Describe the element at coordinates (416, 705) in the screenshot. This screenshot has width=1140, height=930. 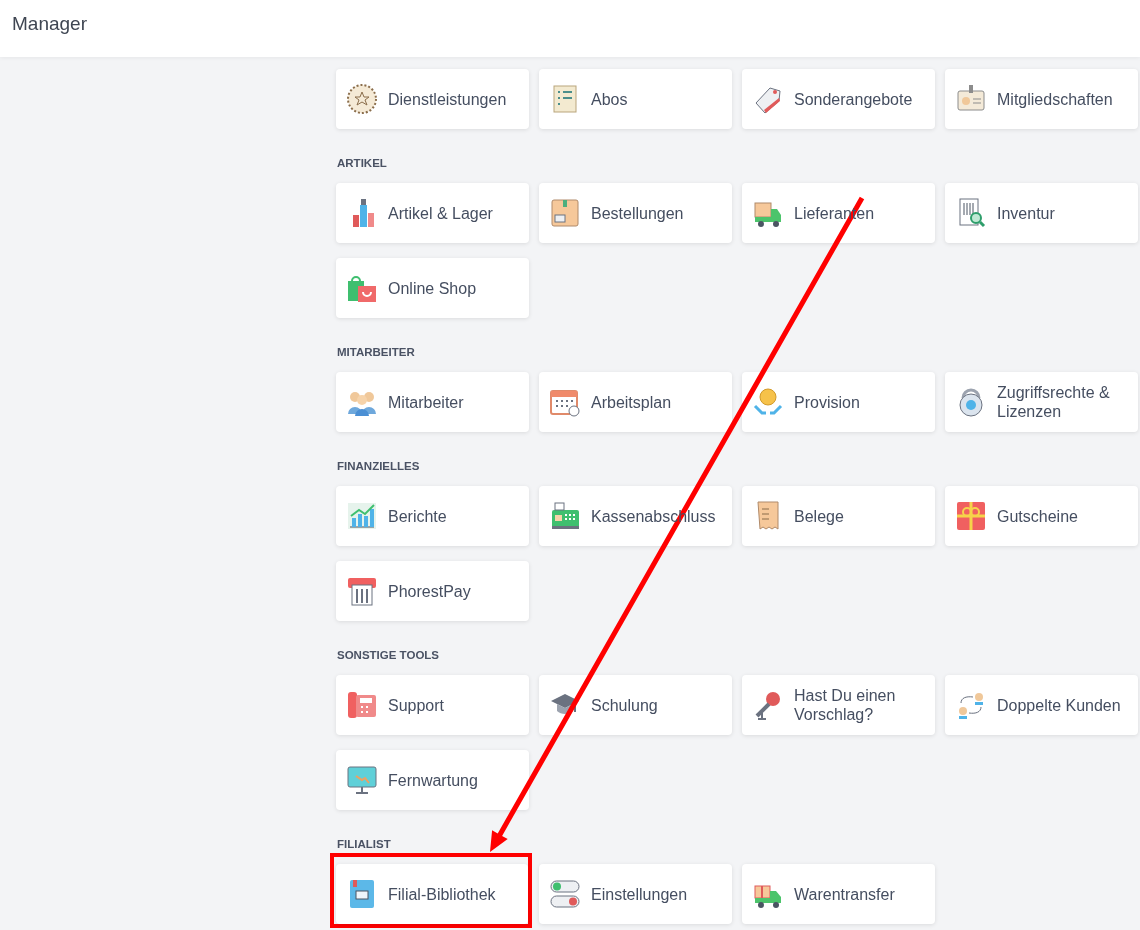
I see `tile-label: Support` at that location.